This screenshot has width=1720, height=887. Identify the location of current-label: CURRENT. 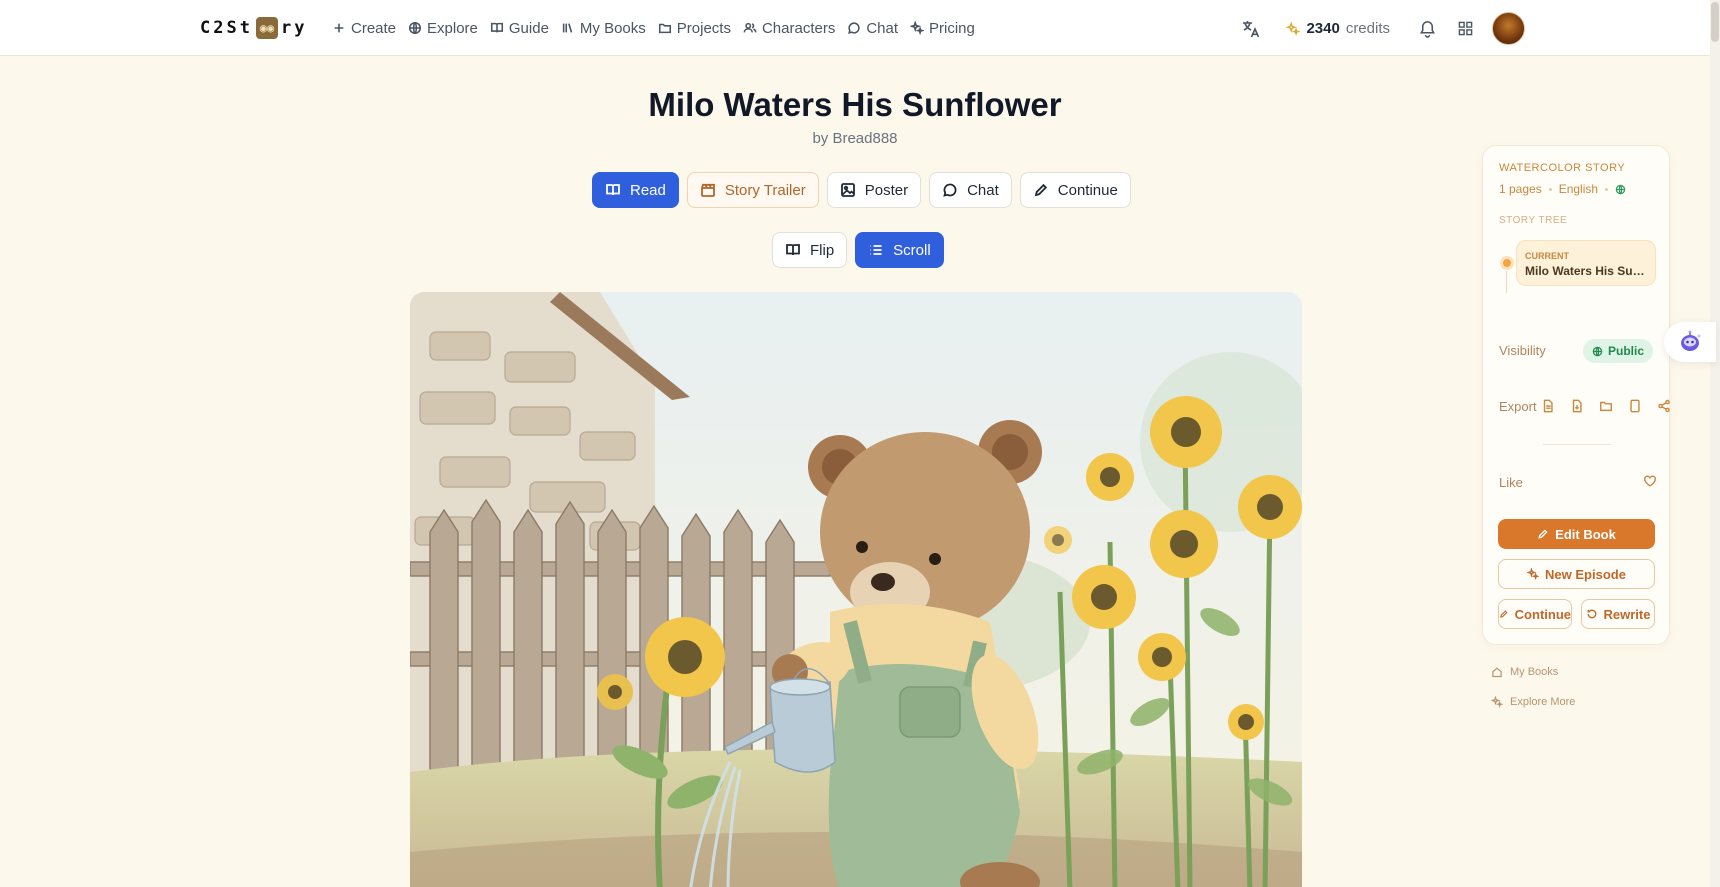
(1547, 256).